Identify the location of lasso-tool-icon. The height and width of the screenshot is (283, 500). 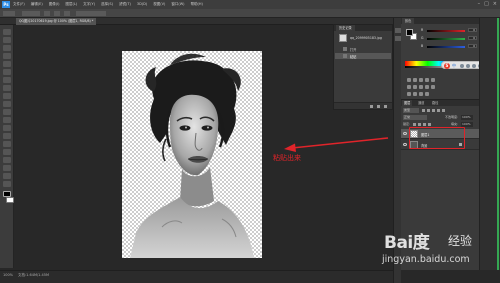
(7, 48).